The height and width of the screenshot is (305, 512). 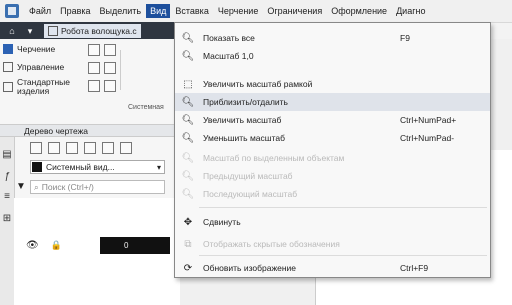 What do you see at coordinates (36, 186) in the screenshot?
I see `search-icon: ⌕` at bounding box center [36, 186].